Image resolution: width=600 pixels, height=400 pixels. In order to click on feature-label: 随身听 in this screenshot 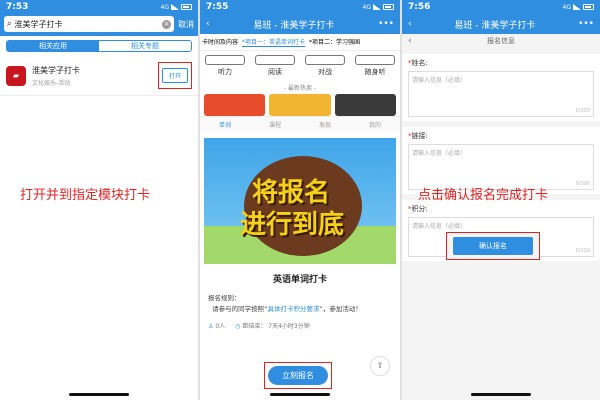, I will do `click(375, 72)`.